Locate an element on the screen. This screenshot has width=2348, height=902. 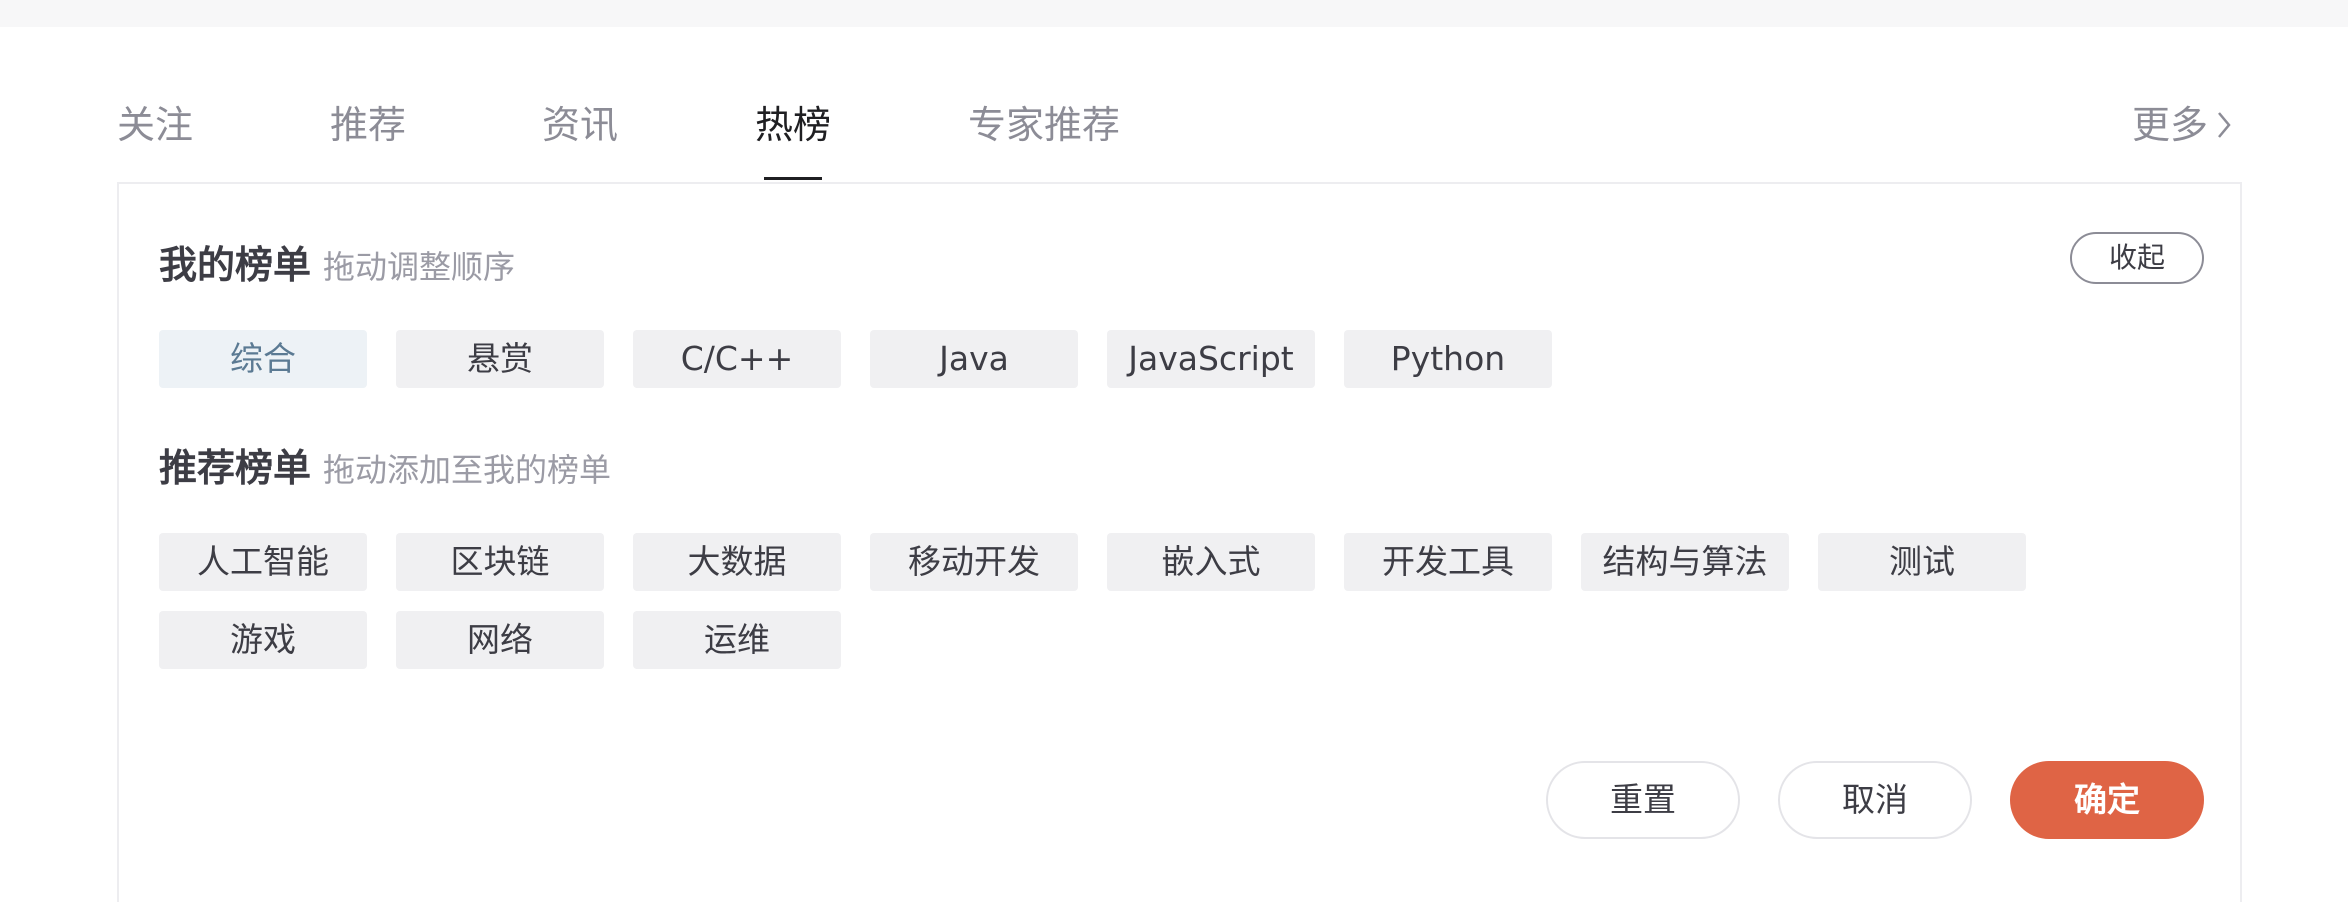
rec-tag-blockchain: 区块链 is located at coordinates (500, 562).